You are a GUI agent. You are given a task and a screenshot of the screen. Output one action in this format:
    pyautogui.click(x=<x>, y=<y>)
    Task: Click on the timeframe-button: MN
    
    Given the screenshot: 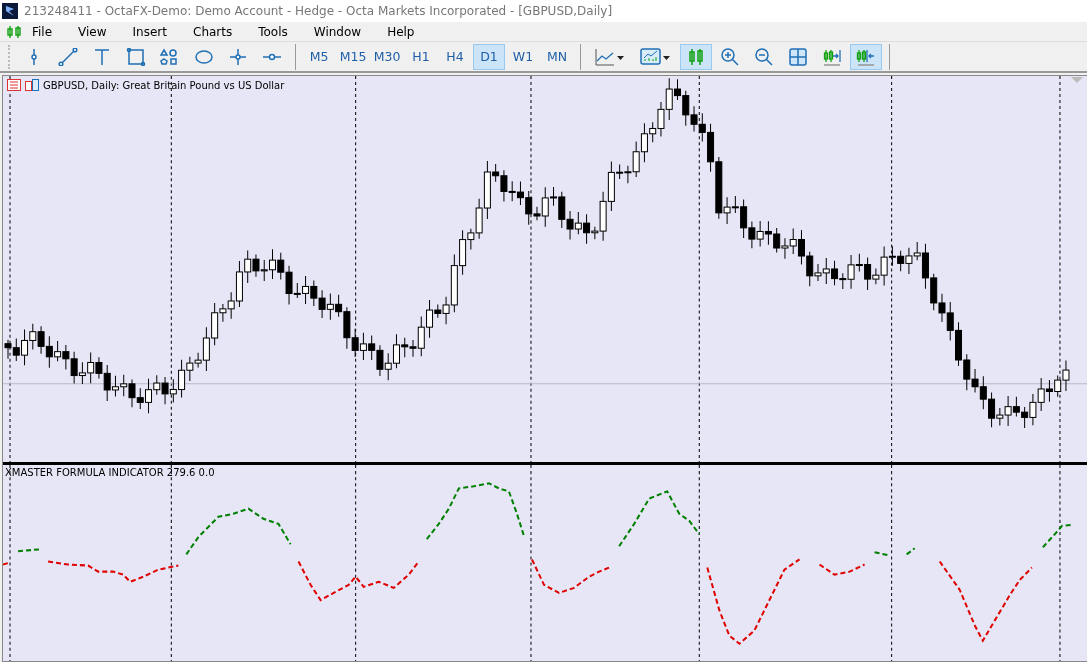 What is the action you would take?
    pyautogui.click(x=557, y=56)
    